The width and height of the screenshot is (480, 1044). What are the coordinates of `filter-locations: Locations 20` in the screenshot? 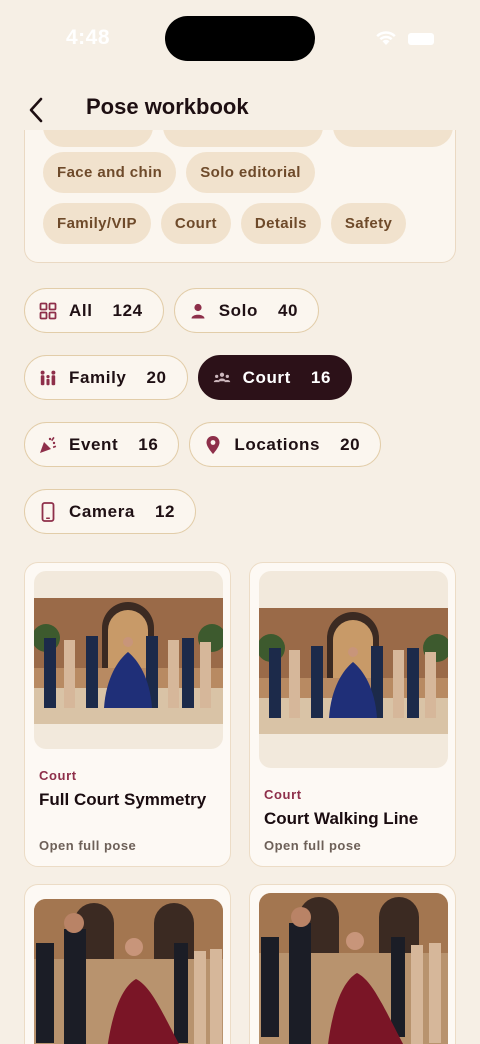 It's located at (285, 444).